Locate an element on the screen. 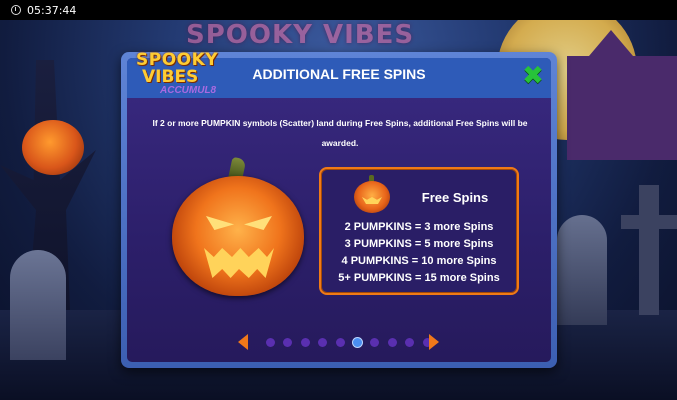 The height and width of the screenshot is (400, 677). grave-cross-decoration is located at coordinates (649, 250).